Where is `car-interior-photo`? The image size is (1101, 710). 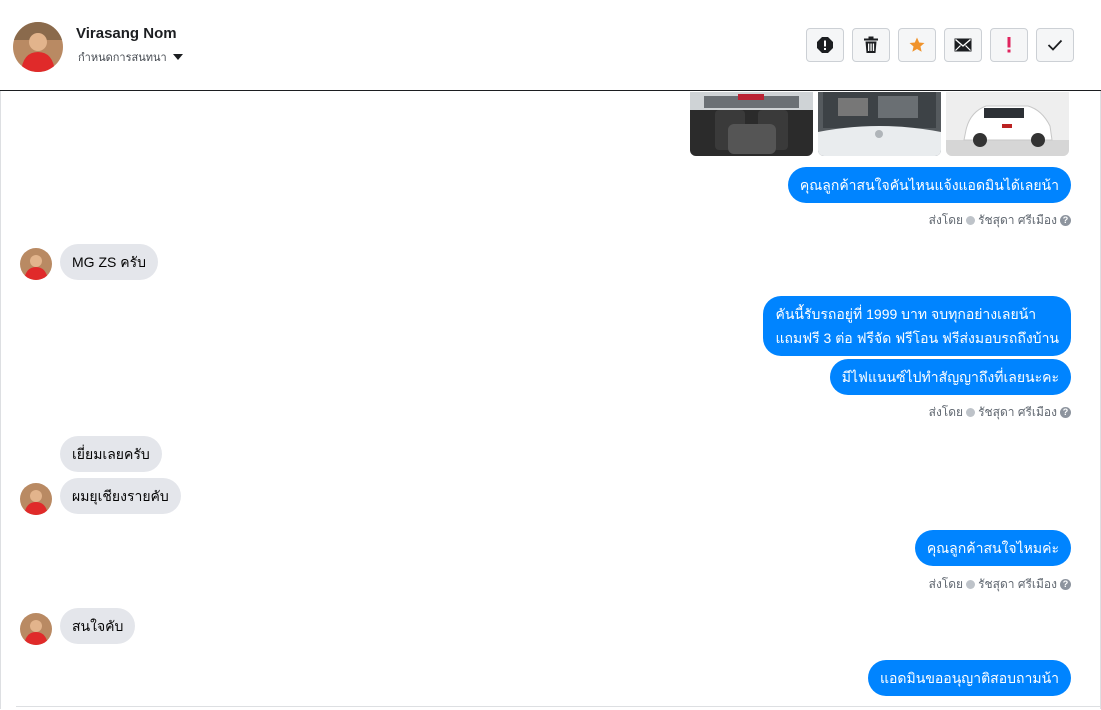
car-interior-photo is located at coordinates (751, 124).